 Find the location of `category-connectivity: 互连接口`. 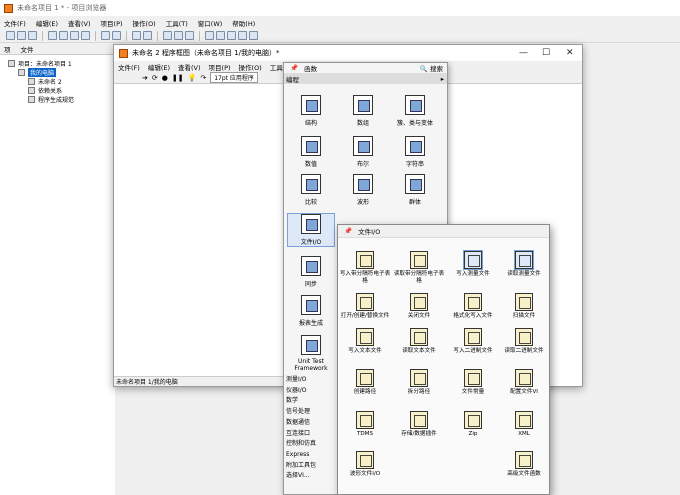

category-connectivity: 互连接口 is located at coordinates (301, 434).